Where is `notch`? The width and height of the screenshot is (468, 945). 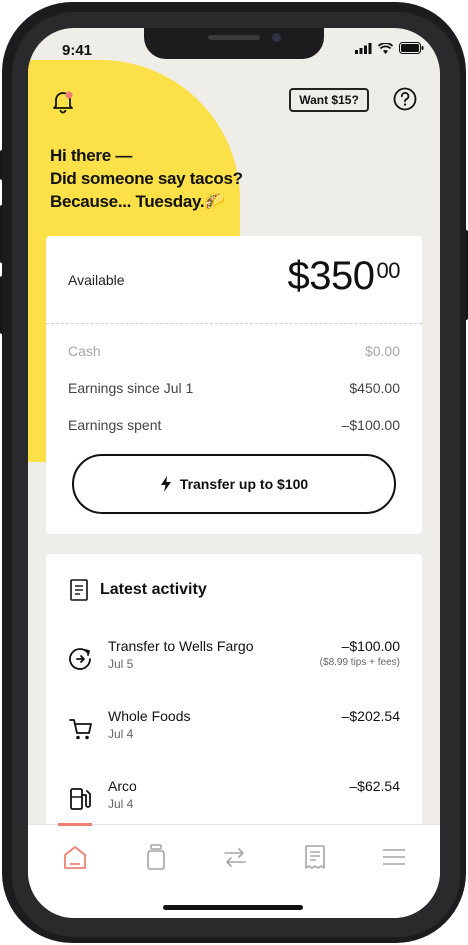
notch is located at coordinates (234, 43).